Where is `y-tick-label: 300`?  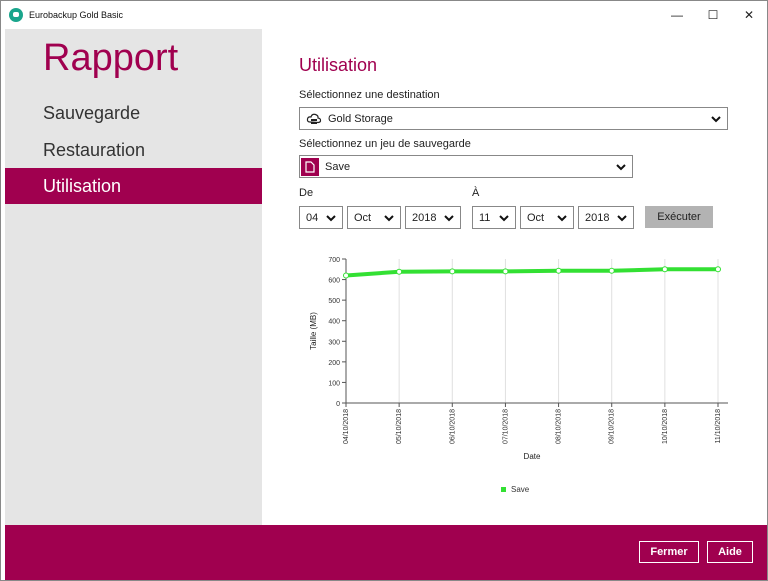 y-tick-label: 300 is located at coordinates (334, 342).